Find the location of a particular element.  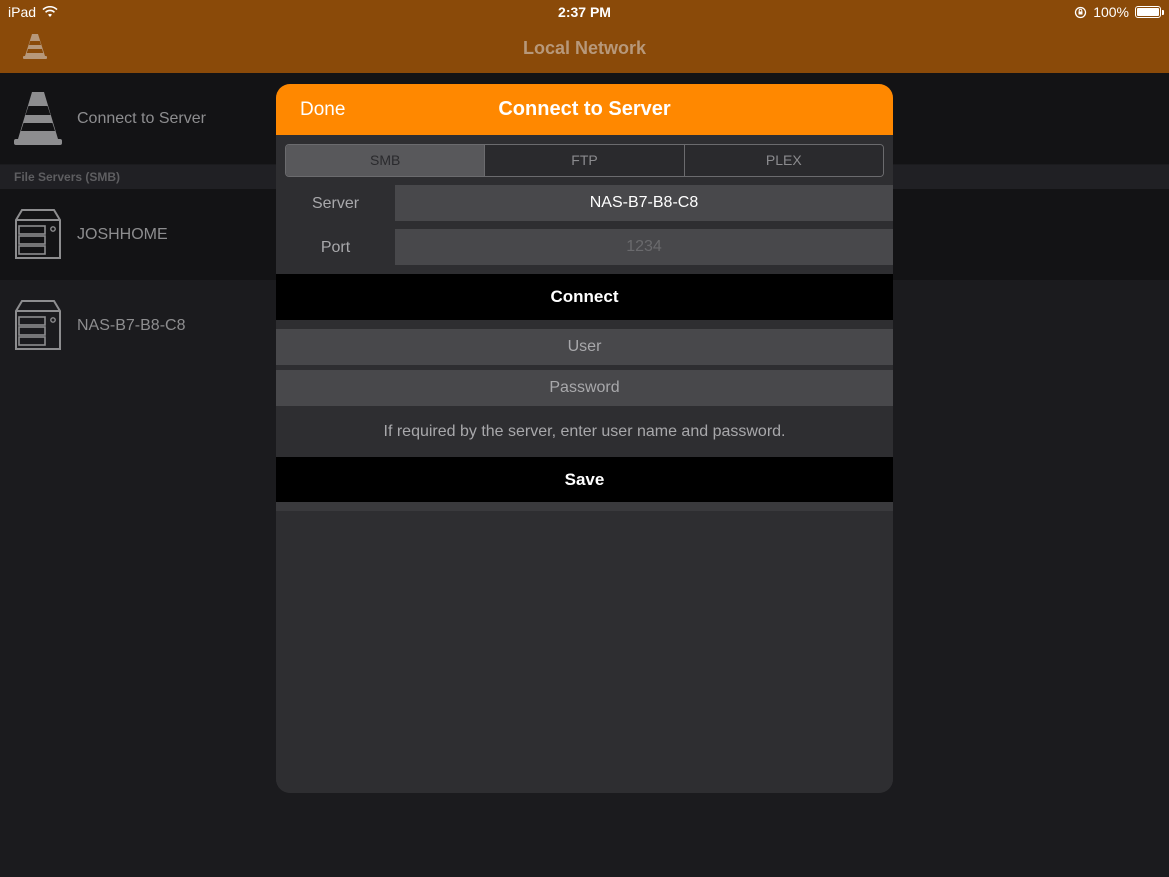

connect-button: Connect is located at coordinates (584, 297).